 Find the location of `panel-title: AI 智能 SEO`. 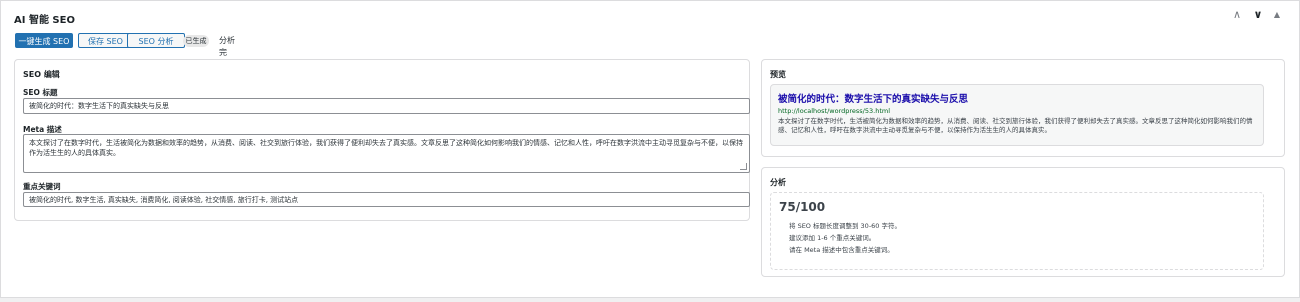

panel-title: AI 智能 SEO is located at coordinates (44, 20).